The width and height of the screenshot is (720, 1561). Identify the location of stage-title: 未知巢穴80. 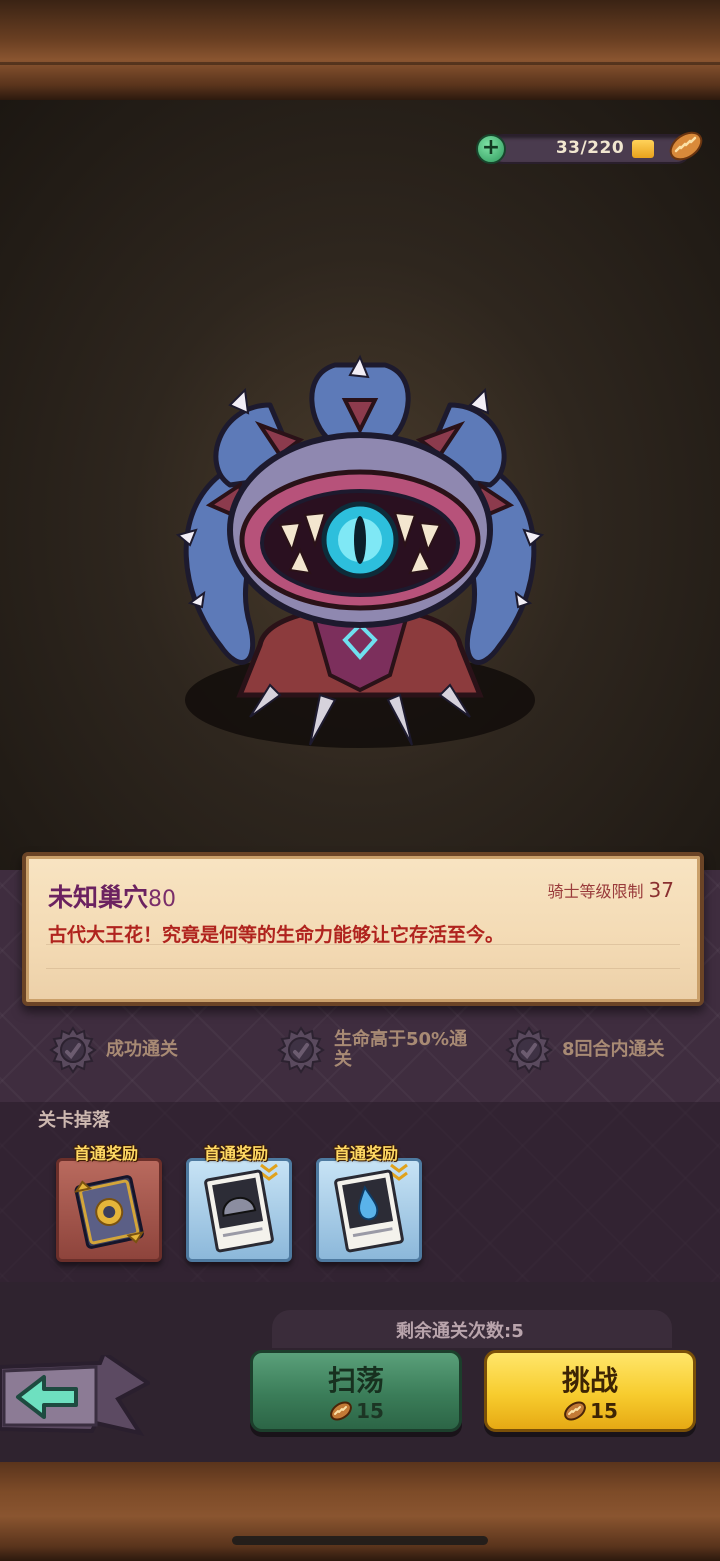
(112, 896).